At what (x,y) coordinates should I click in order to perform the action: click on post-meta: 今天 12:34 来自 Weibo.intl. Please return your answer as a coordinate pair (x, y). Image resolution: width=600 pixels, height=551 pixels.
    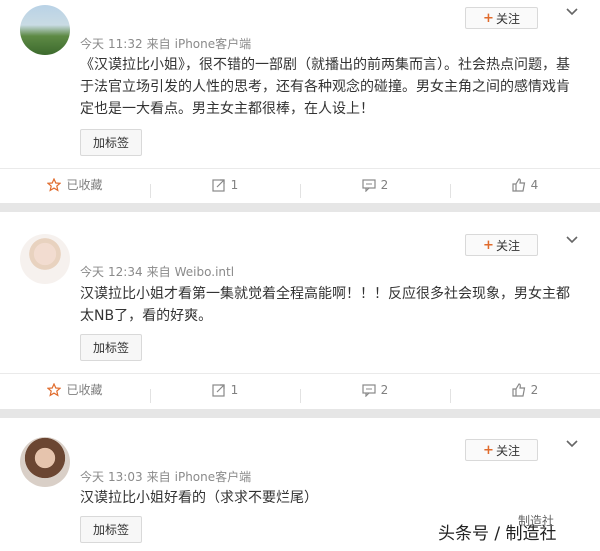
    Looking at the image, I should click on (157, 272).